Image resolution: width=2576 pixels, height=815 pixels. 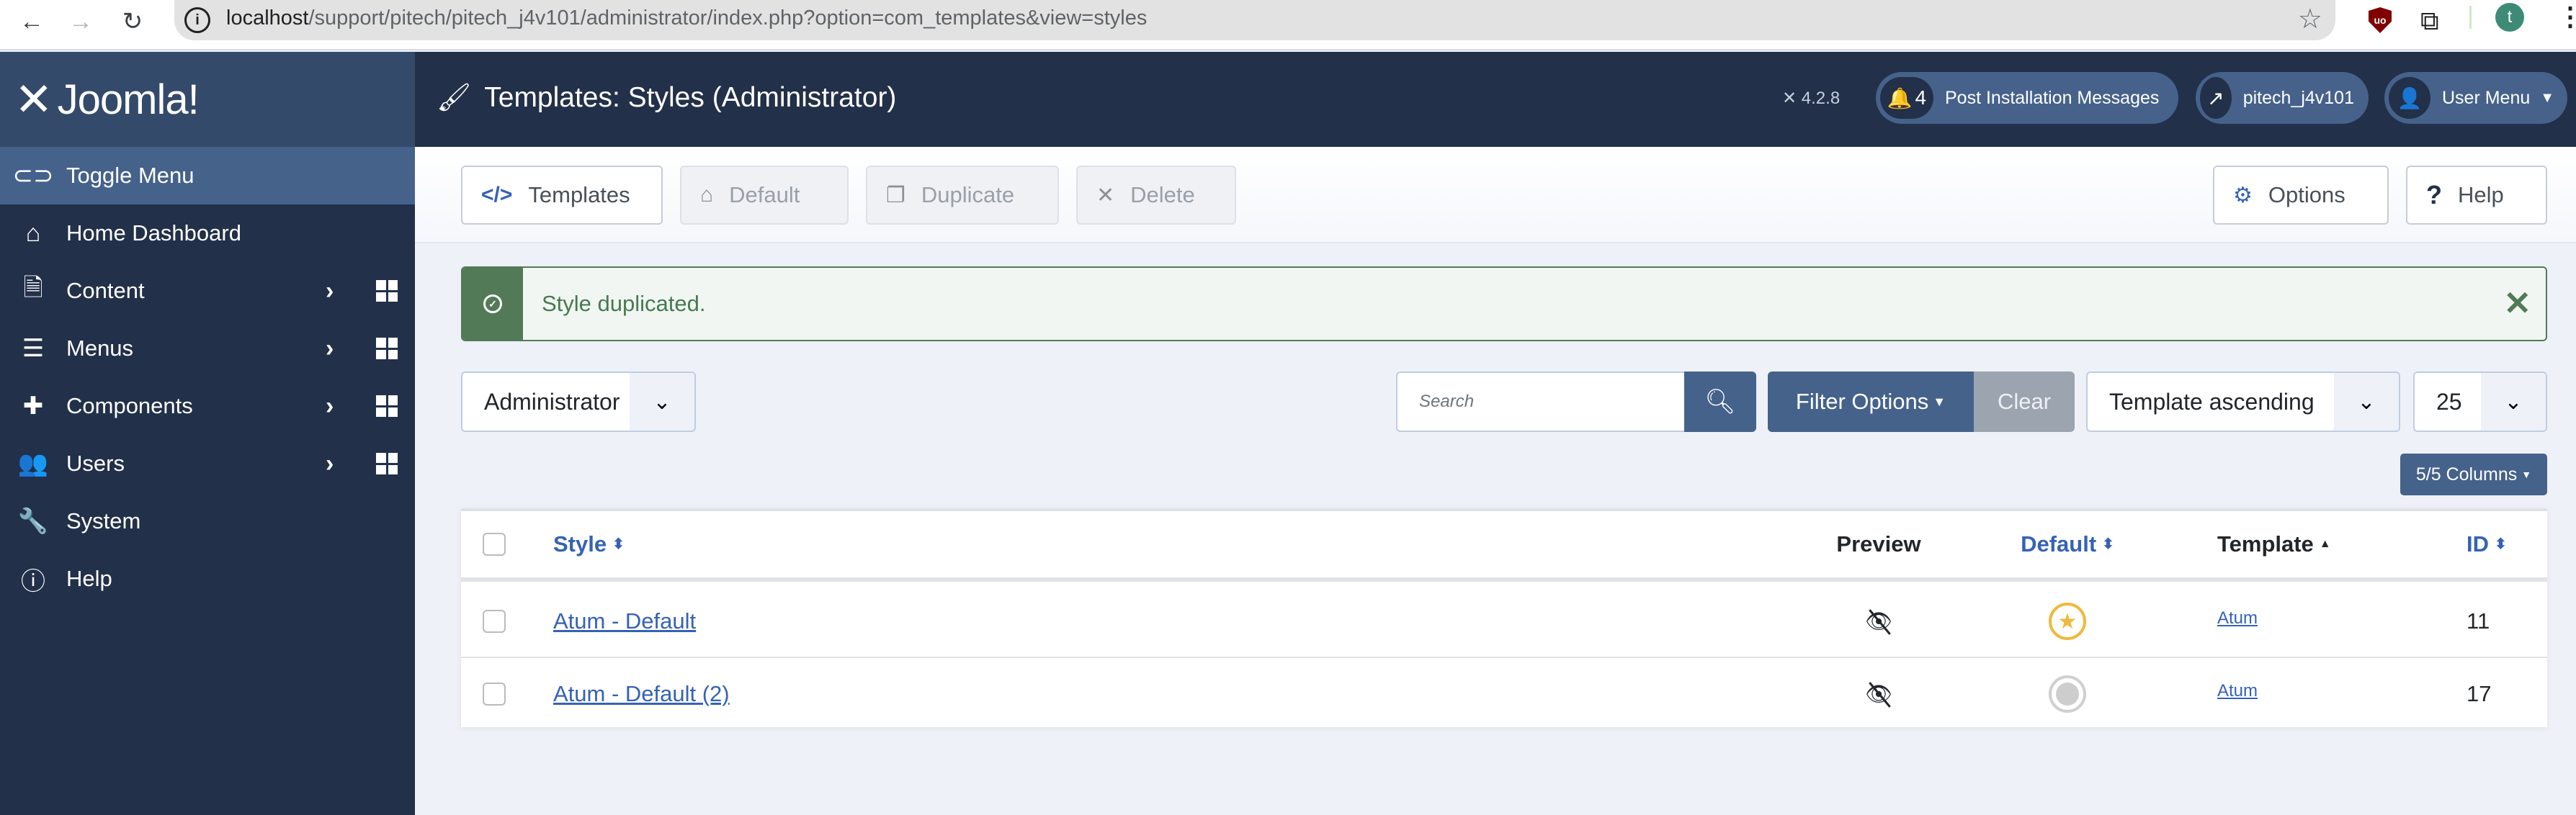 What do you see at coordinates (2025, 402) in the screenshot?
I see `clear-button: Clear` at bounding box center [2025, 402].